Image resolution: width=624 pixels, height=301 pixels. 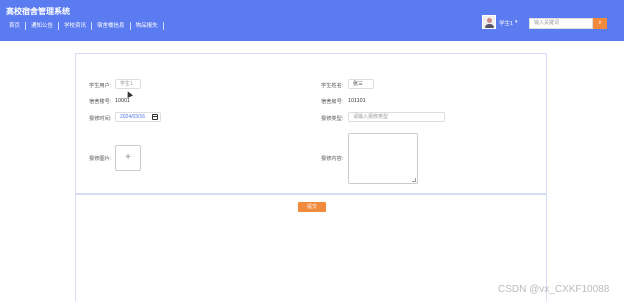 I want to click on divider, so click(x=311, y=194).